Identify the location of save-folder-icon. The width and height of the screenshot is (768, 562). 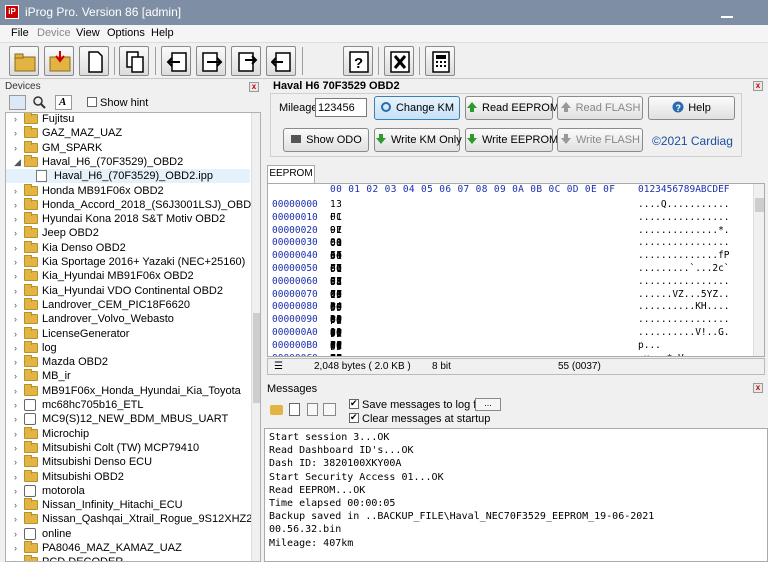
(59, 61).